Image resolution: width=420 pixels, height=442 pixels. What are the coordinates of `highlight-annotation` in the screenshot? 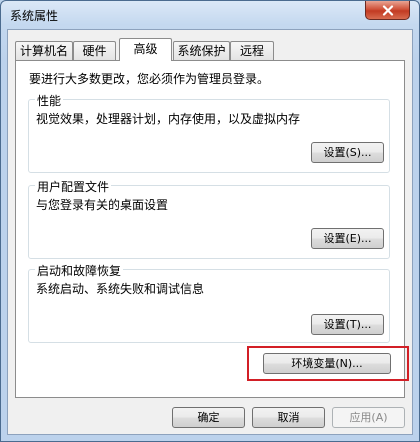 It's located at (328, 363).